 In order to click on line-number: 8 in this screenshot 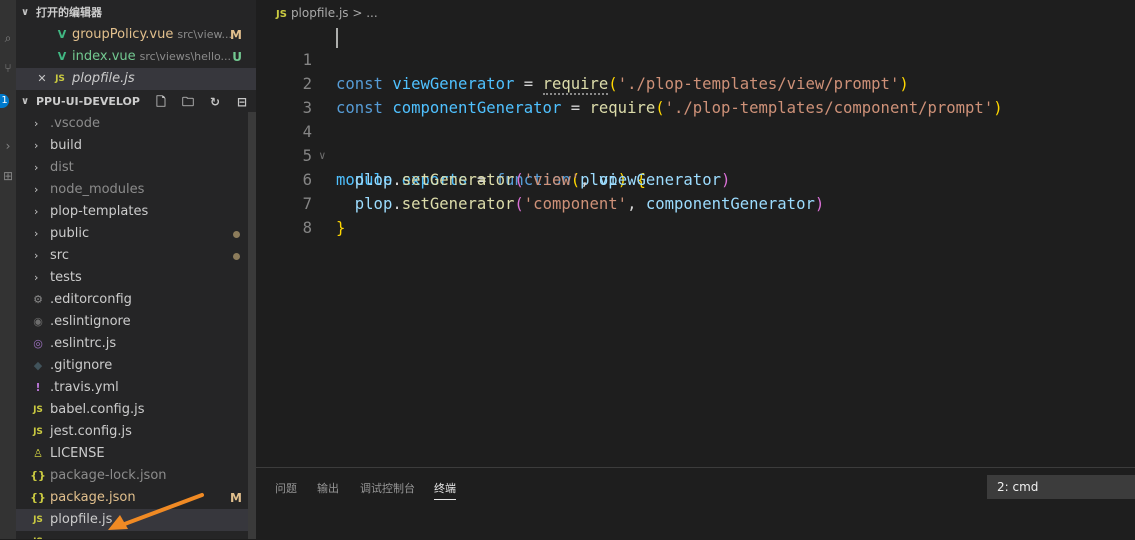, I will do `click(307, 228)`.